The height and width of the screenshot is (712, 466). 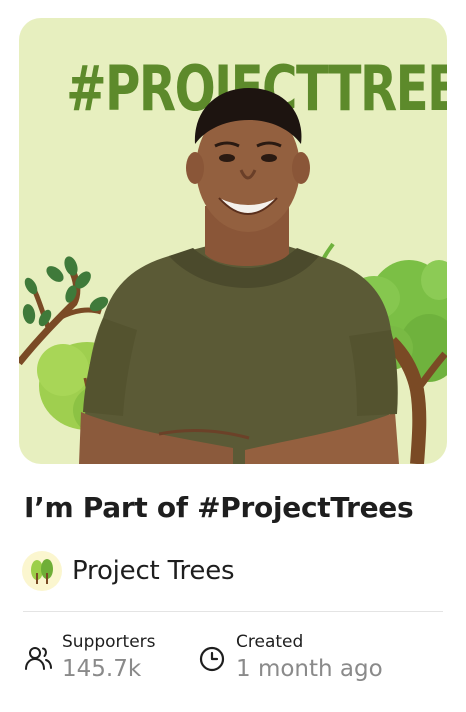 I want to click on created-stat: Created 1 month ago, so click(x=289, y=658).